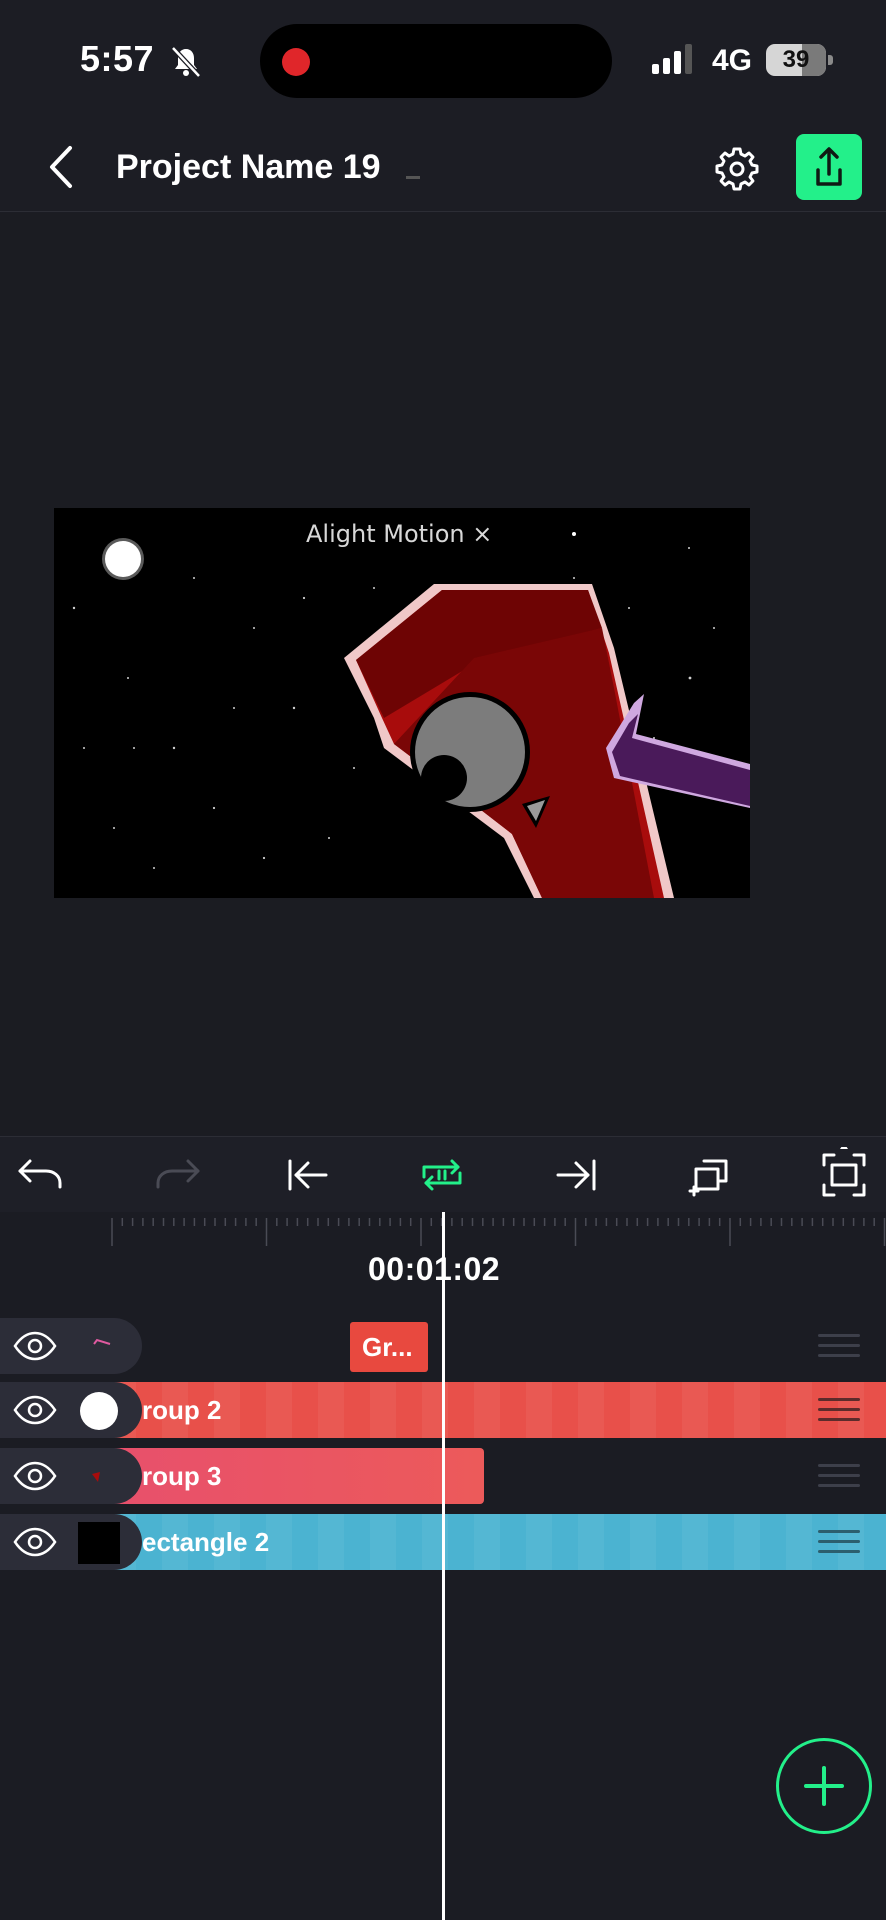 This screenshot has height=1920, width=886. What do you see at coordinates (844, 1175) in the screenshot?
I see `fit-screen-icon` at bounding box center [844, 1175].